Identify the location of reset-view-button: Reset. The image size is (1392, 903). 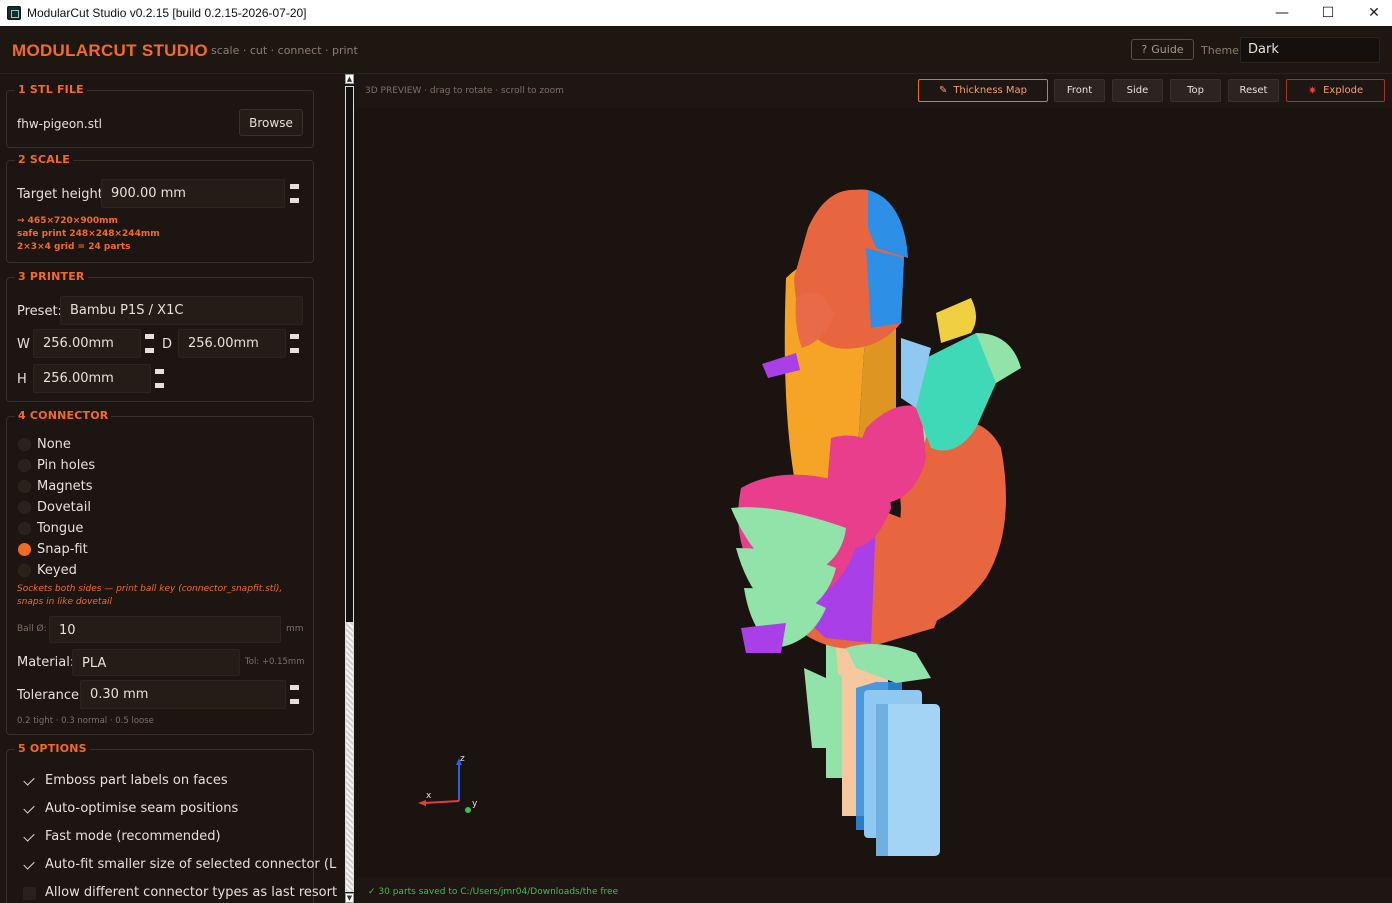
(1253, 90).